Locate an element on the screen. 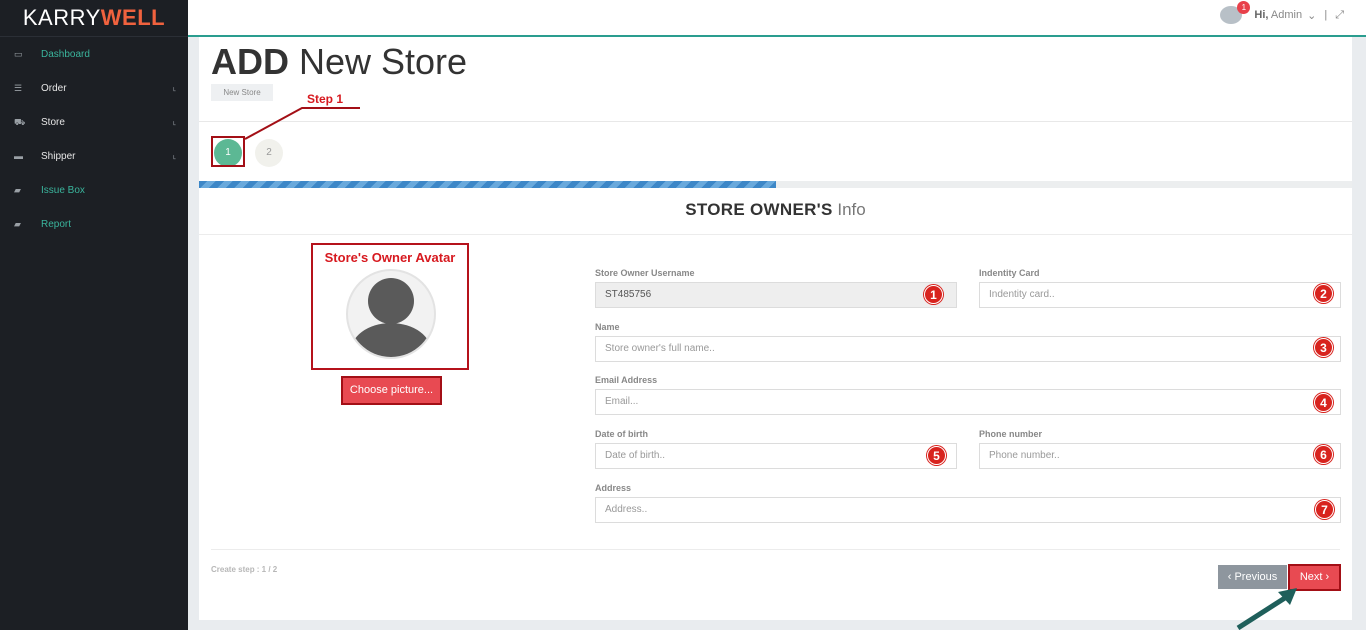  sidebar-item-label: Shipper is located at coordinates (58, 156).